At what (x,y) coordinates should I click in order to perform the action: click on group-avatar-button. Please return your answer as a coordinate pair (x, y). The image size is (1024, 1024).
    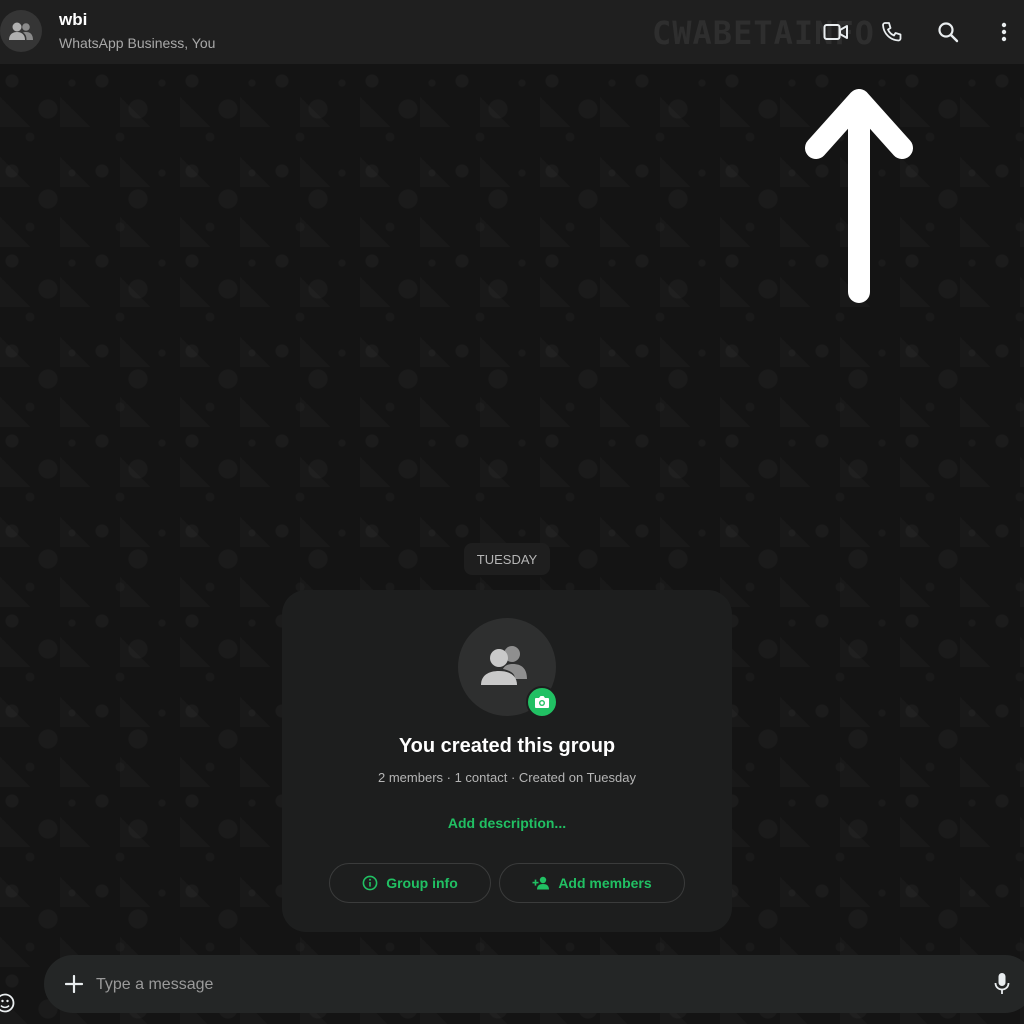
    Looking at the image, I should click on (21, 31).